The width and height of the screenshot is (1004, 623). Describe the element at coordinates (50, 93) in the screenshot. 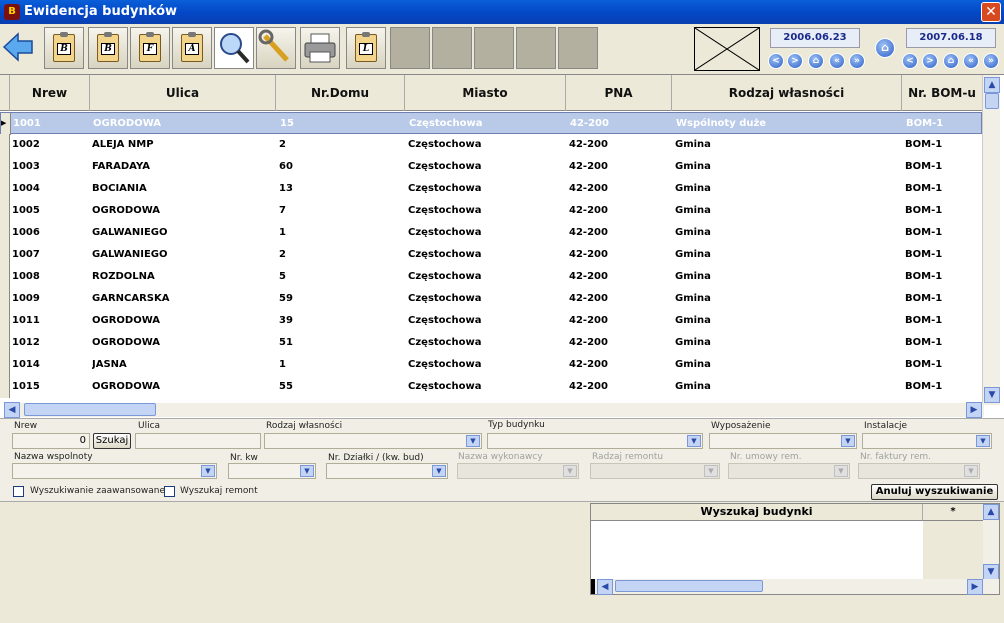

I see `column-header-nrew: Nrew` at that location.